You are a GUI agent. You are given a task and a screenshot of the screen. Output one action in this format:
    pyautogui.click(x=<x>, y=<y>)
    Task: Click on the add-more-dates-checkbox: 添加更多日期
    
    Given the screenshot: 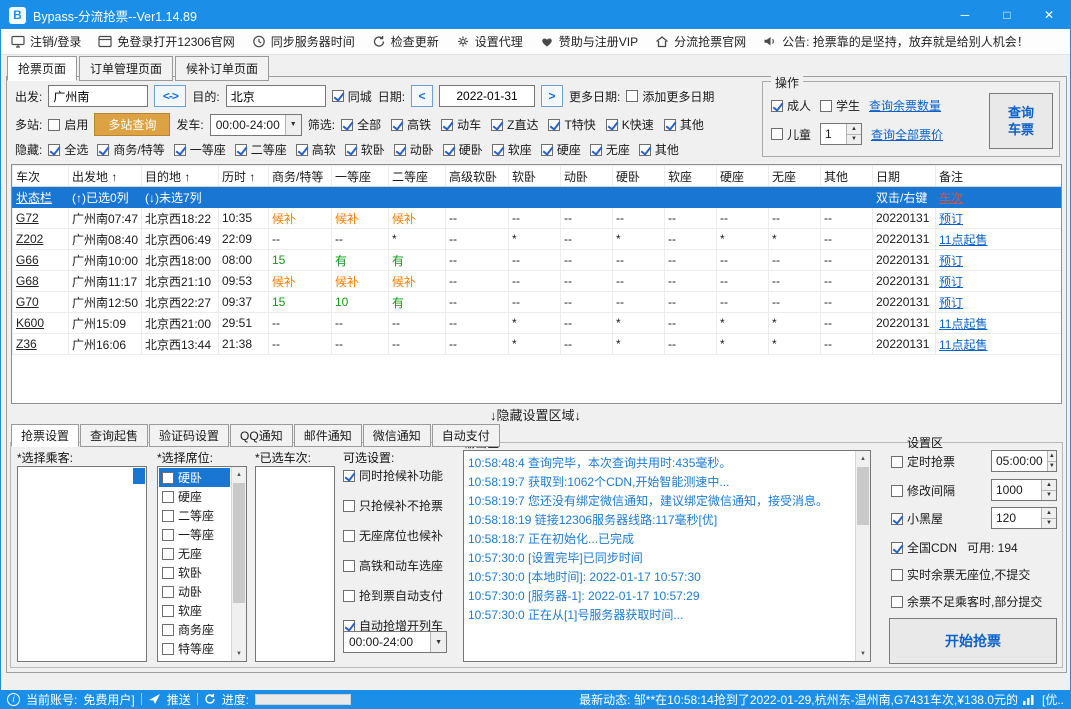 What is the action you would take?
    pyautogui.click(x=670, y=96)
    